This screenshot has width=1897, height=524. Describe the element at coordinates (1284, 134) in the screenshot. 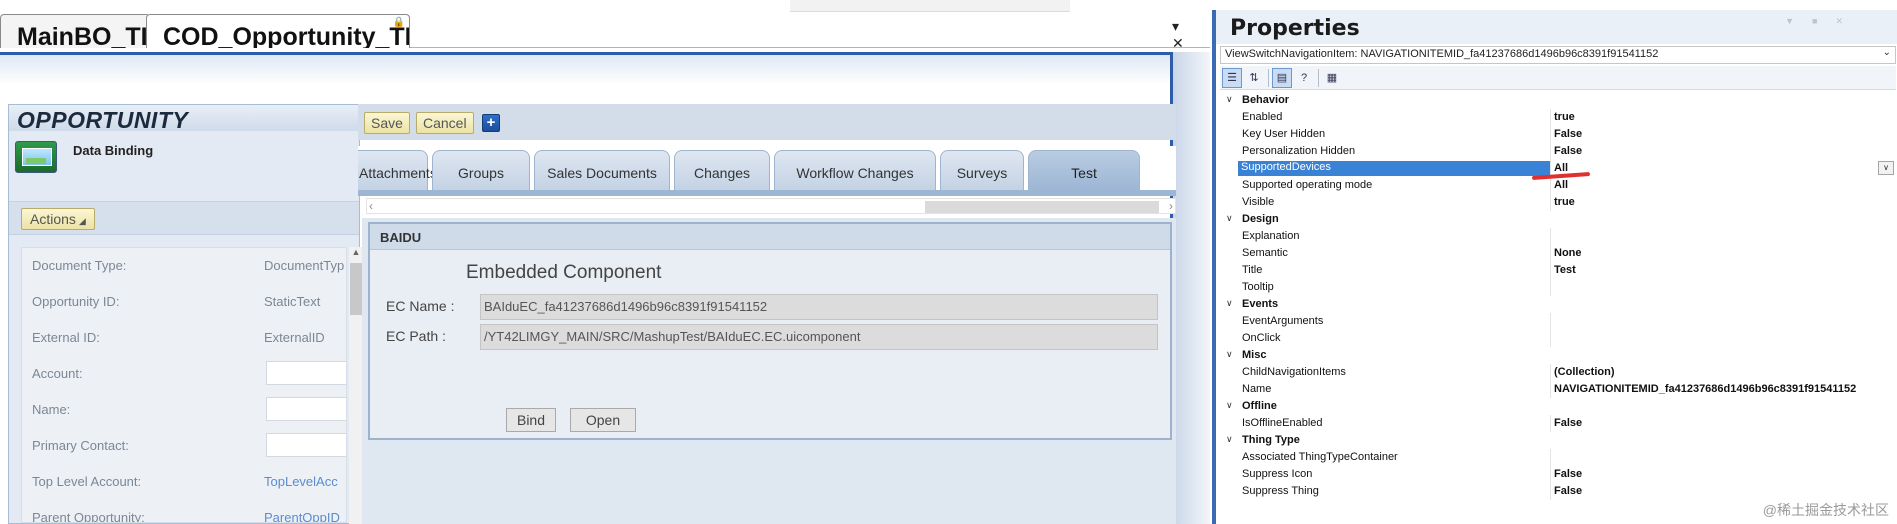

I see `property-name: Key User Hidden` at that location.